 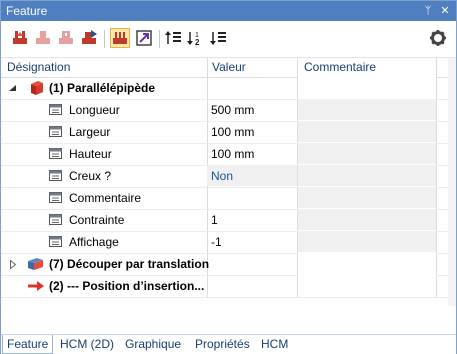 What do you see at coordinates (129, 264) in the screenshot?
I see `row-name: (7) Découper par translation` at bounding box center [129, 264].